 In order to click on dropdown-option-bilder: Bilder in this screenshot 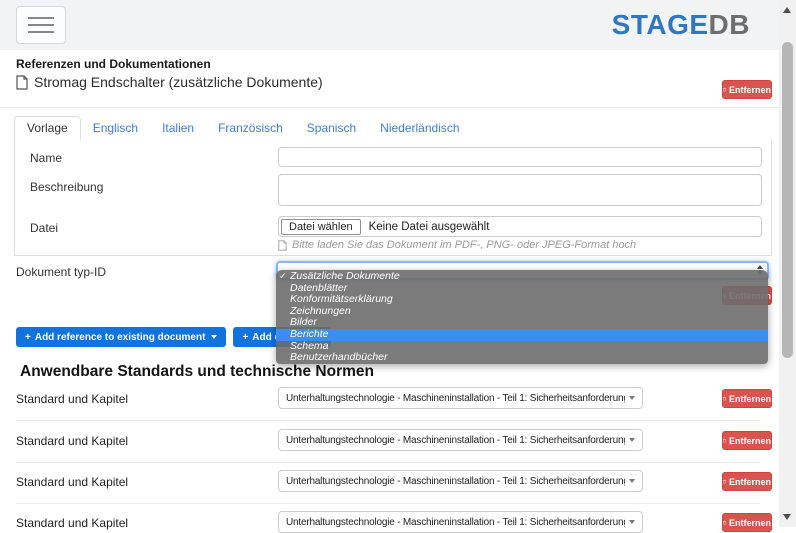, I will do `click(522, 323)`.